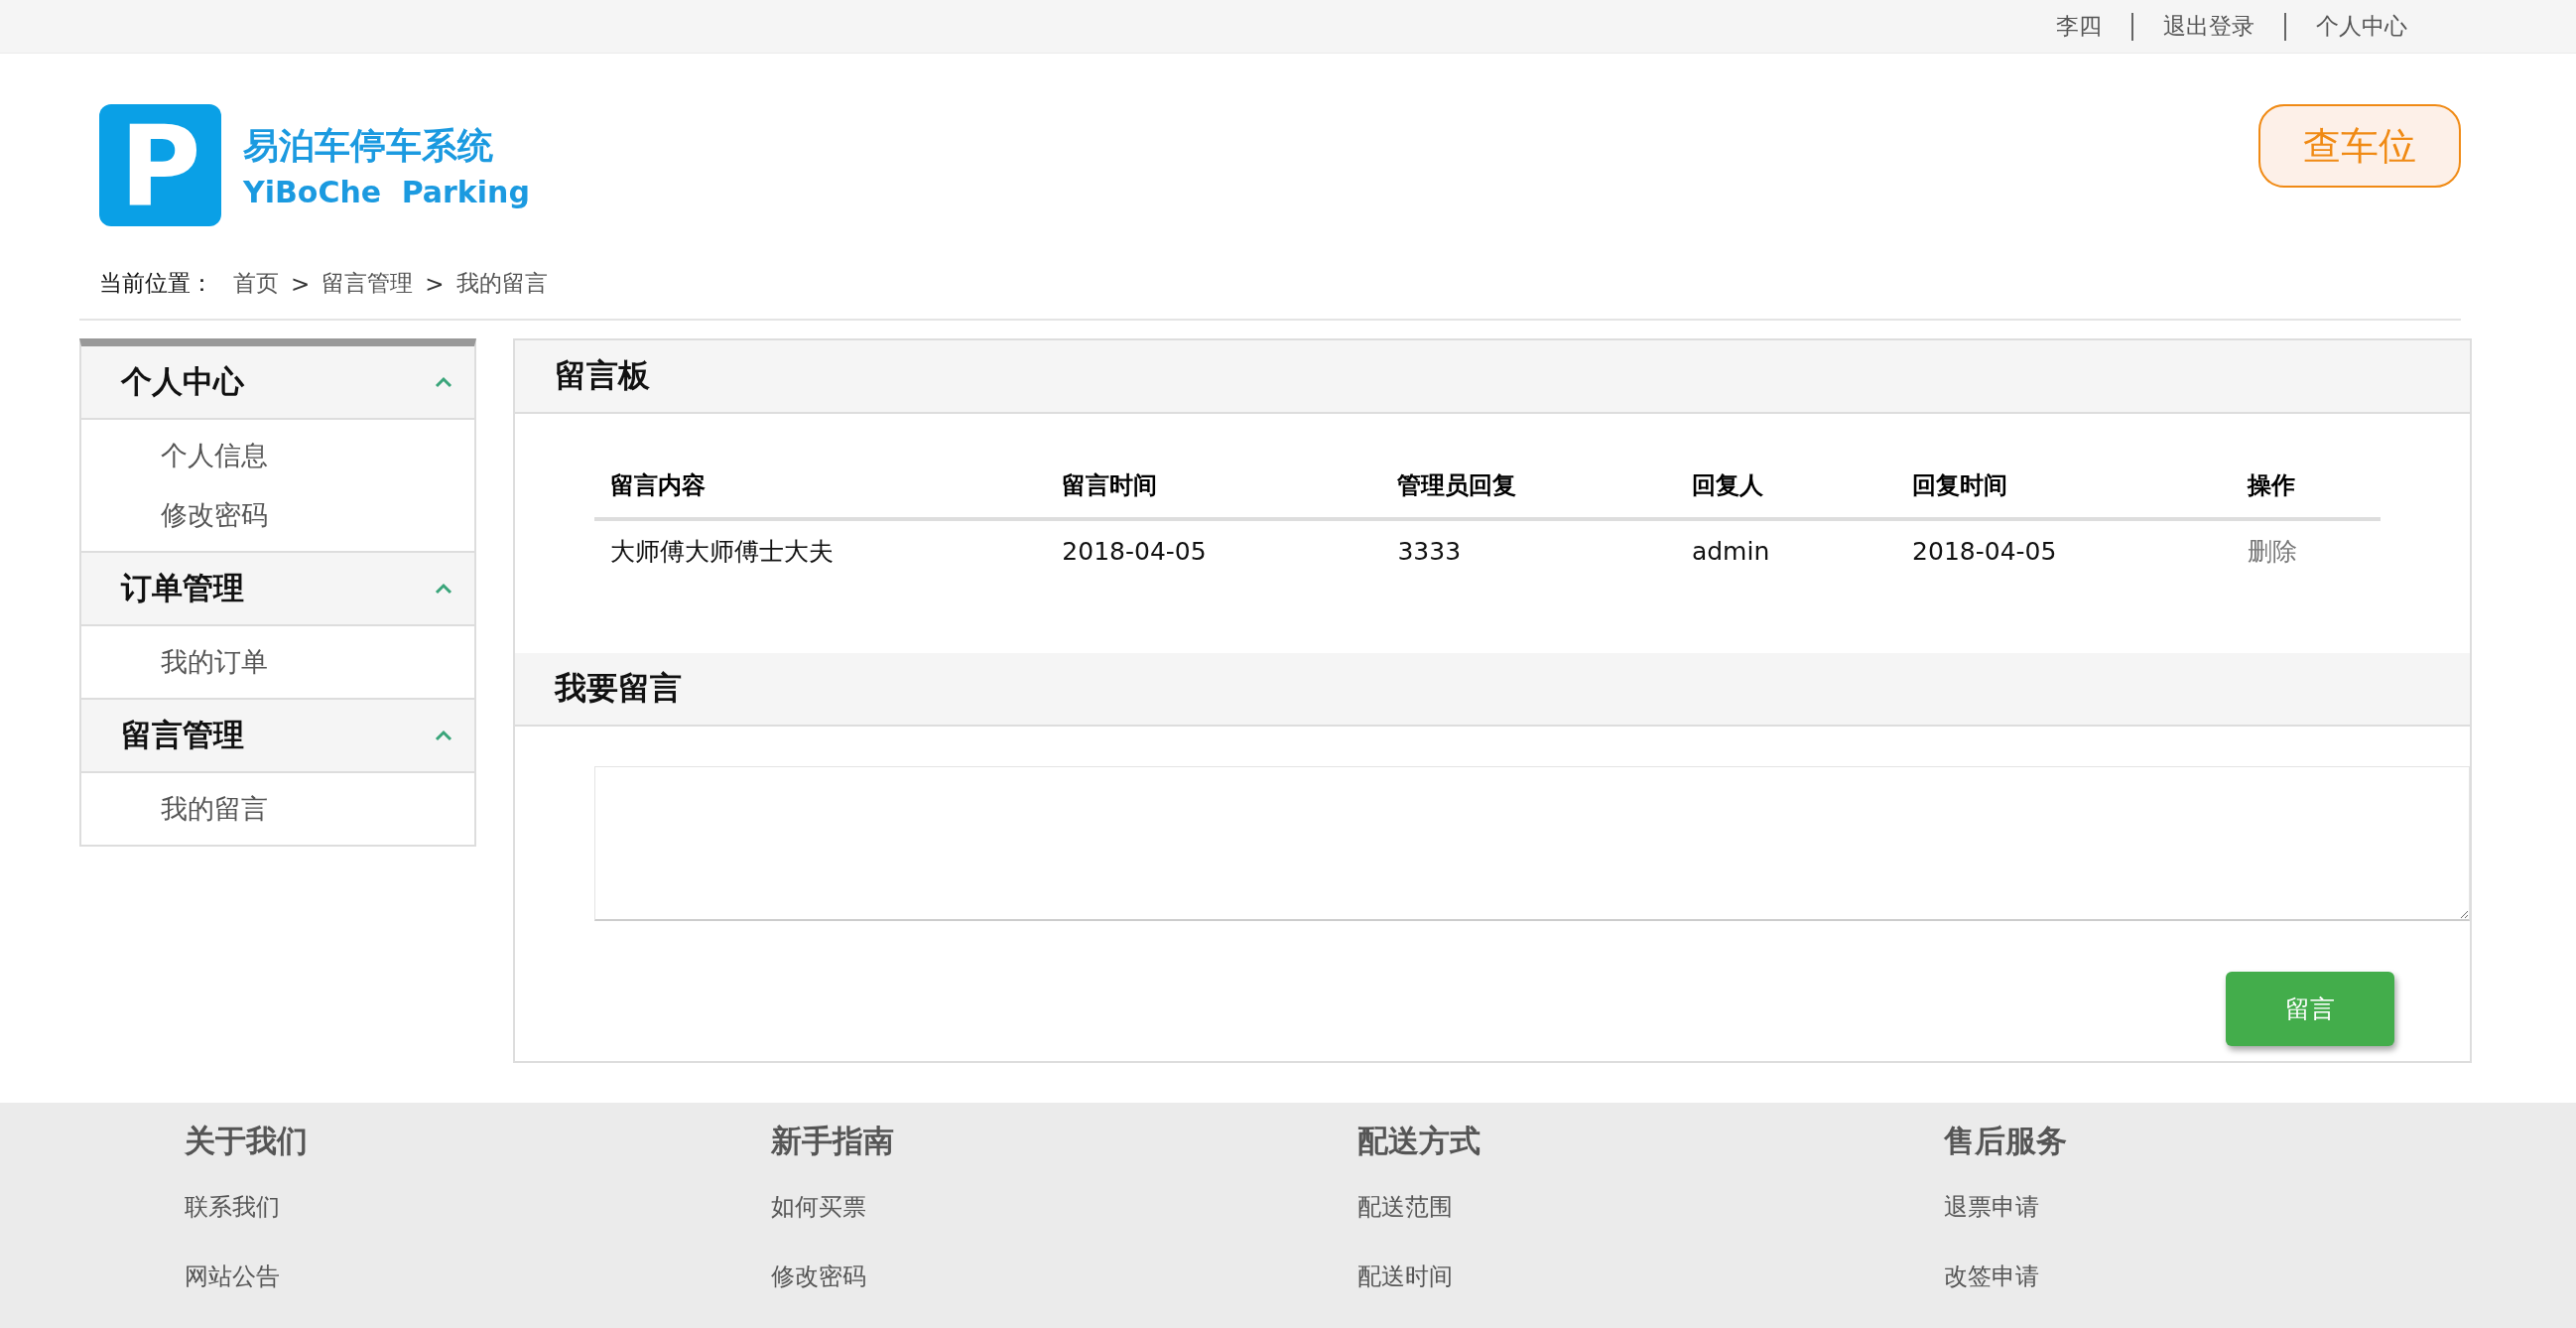 This screenshot has width=2576, height=1328. What do you see at coordinates (1214, 487) in the screenshot?
I see `column-header: 留言时间` at bounding box center [1214, 487].